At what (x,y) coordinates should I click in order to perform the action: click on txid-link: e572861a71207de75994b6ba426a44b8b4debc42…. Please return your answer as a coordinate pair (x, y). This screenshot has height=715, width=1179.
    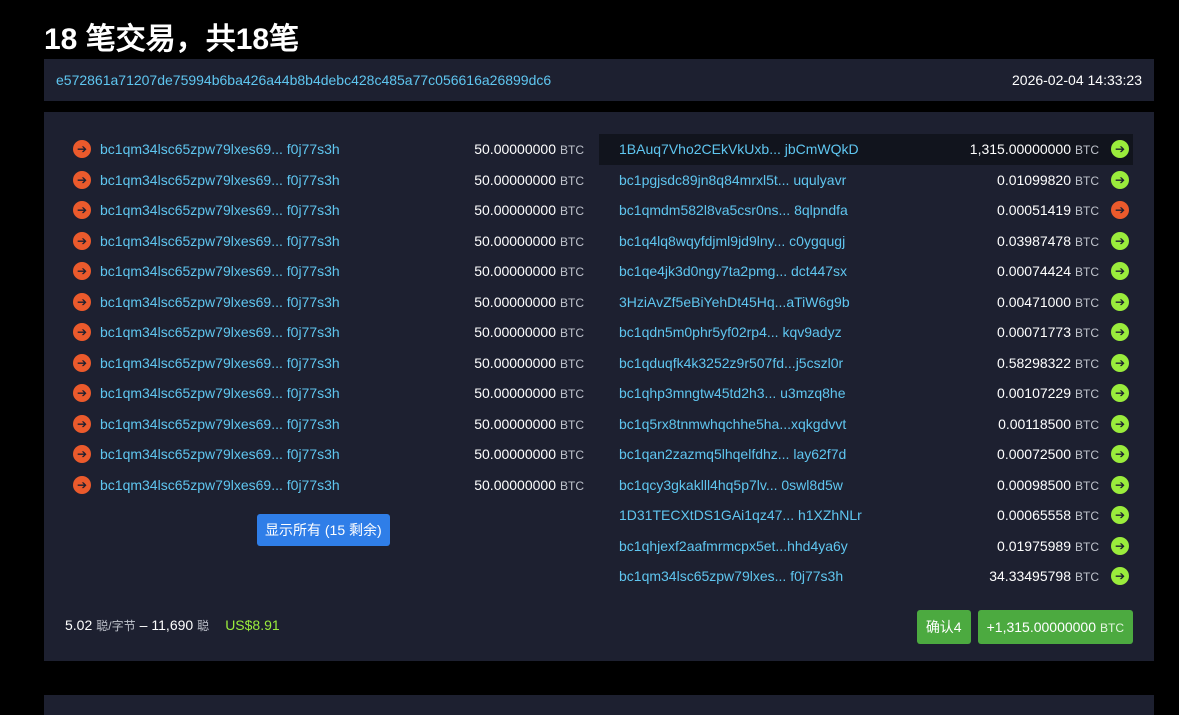
    Looking at the image, I should click on (303, 80).